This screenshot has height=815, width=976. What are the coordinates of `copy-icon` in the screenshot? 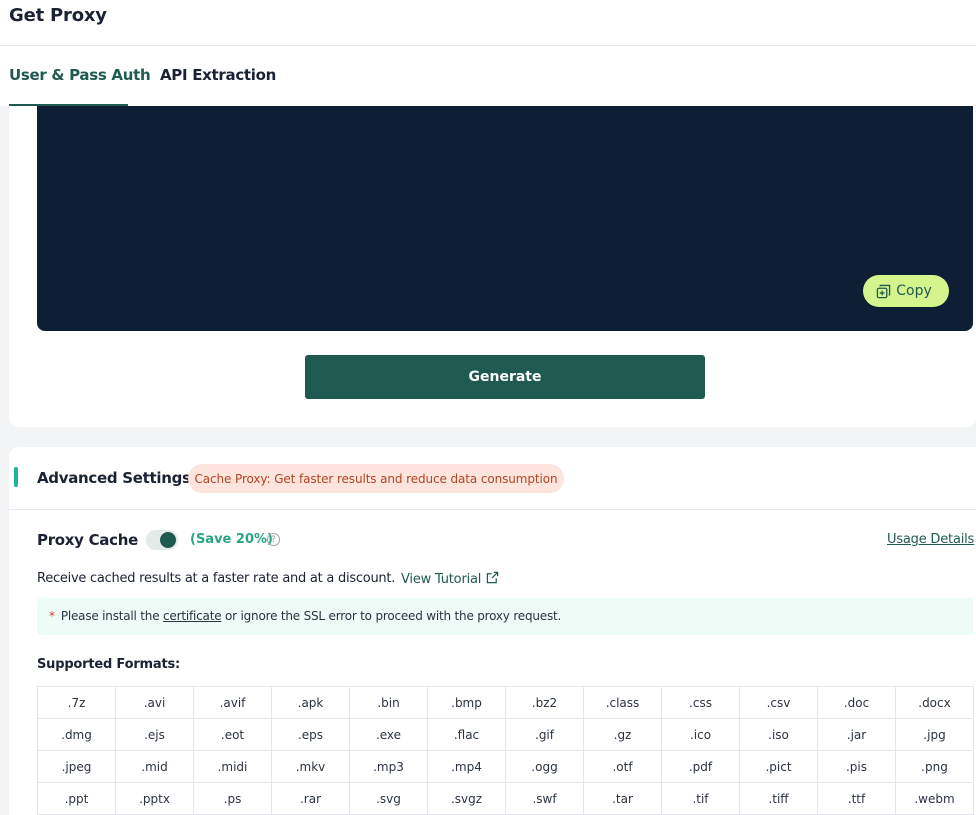 It's located at (883, 291).